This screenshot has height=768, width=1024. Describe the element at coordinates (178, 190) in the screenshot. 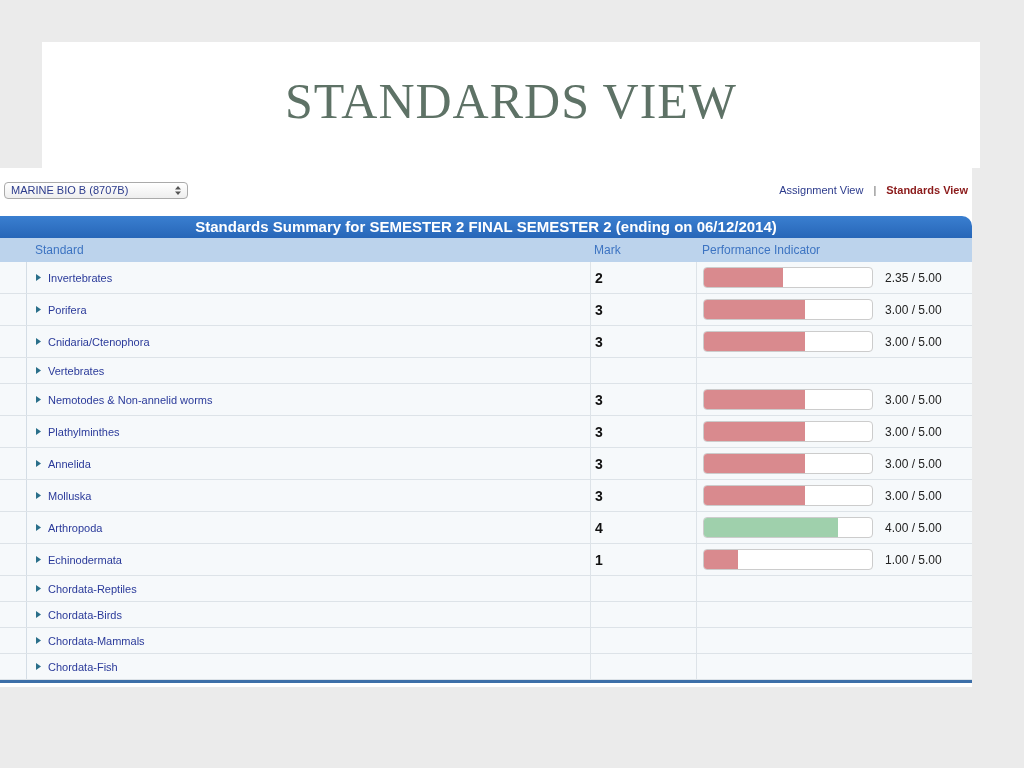

I see `updown-arrows-icon` at that location.